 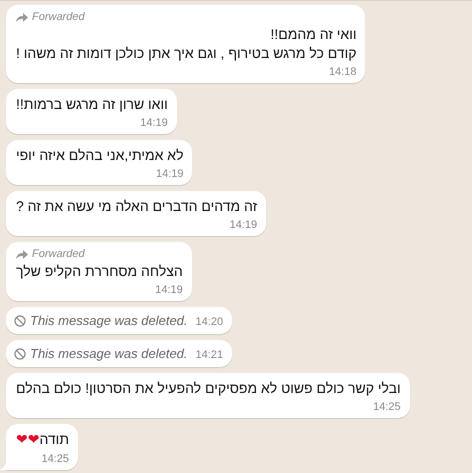 I want to click on message-text: וואו שרון זה מרגש ברמות!!, so click(x=92, y=104).